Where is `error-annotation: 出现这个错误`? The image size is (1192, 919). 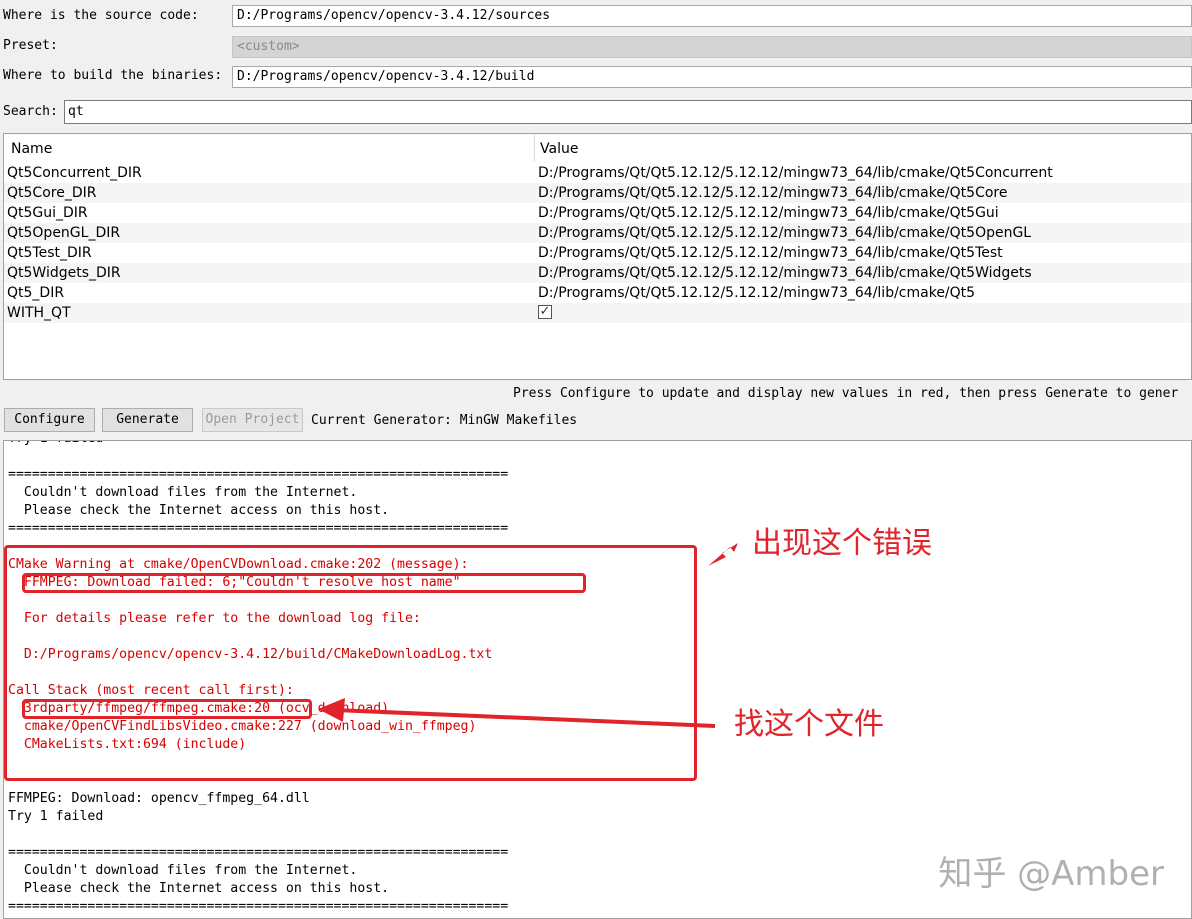 error-annotation: 出现这个错误 is located at coordinates (842, 543).